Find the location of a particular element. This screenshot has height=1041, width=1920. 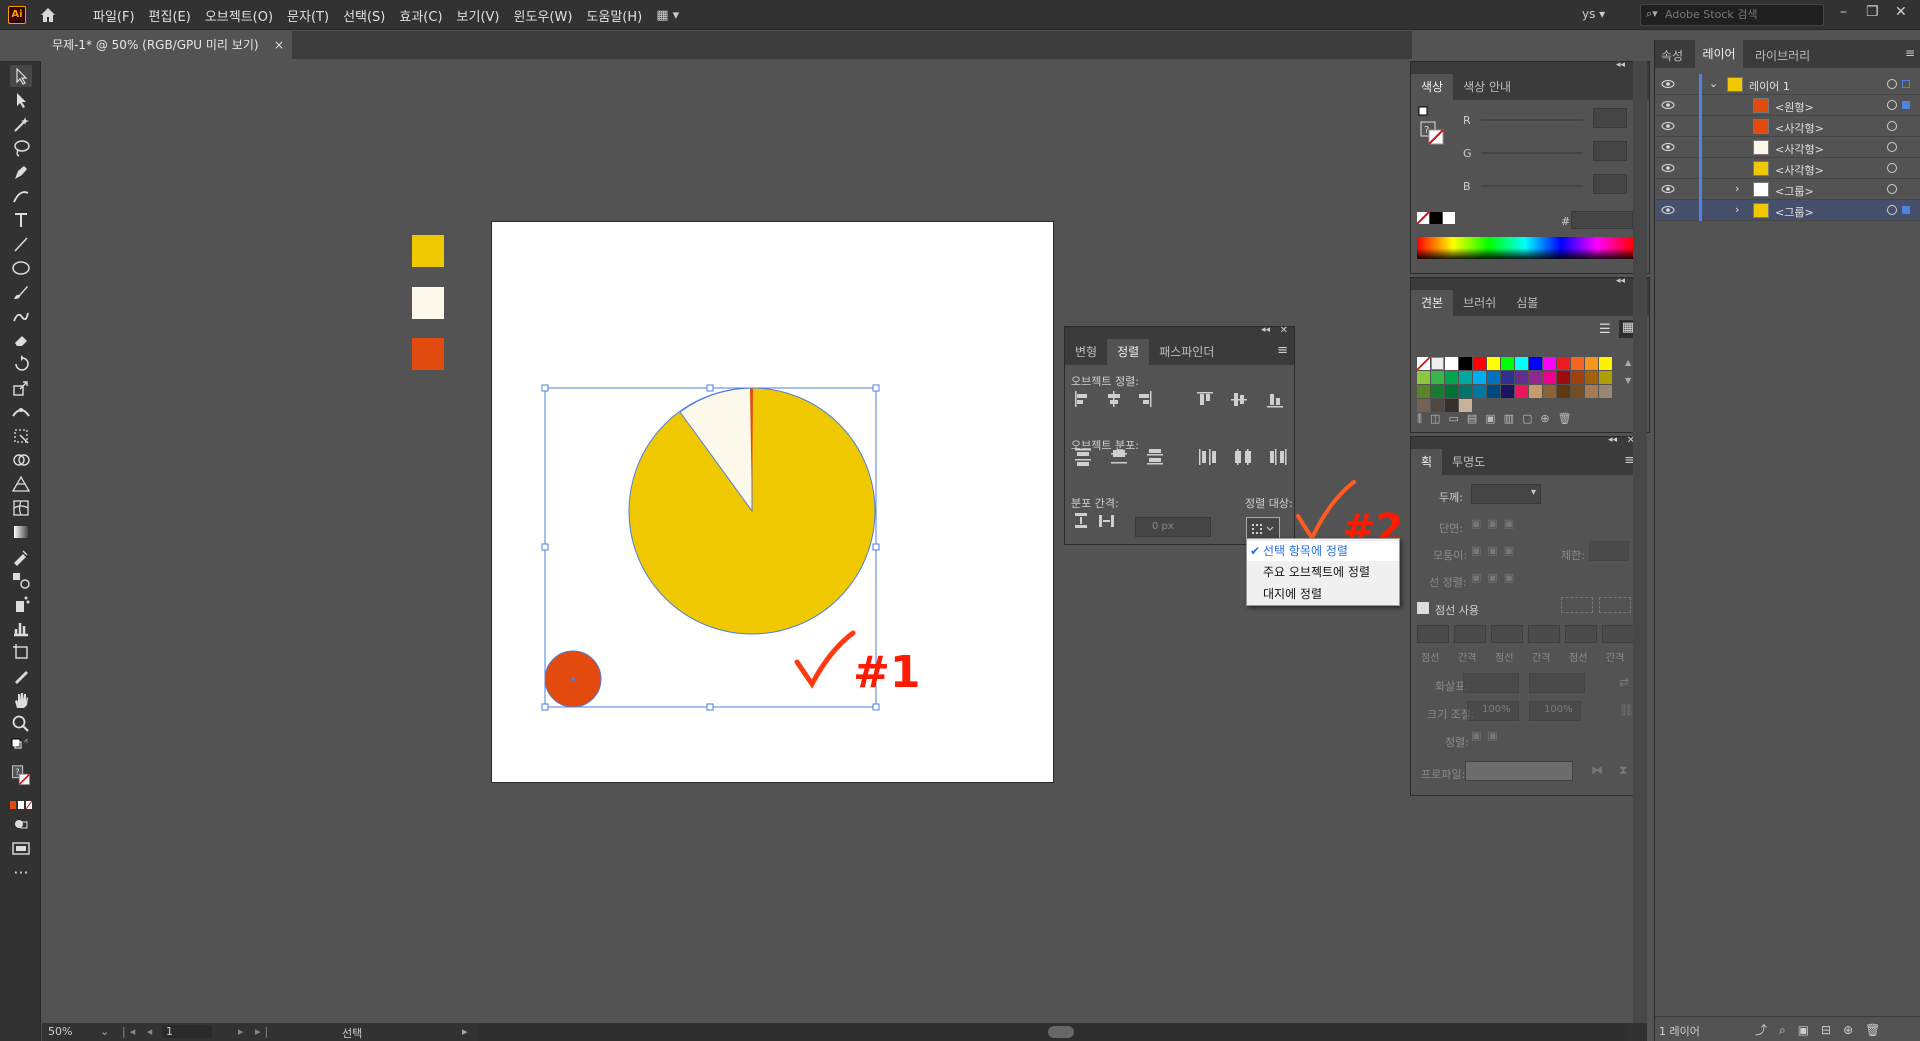

close-panel-icon: ✕ is located at coordinates (1284, 330).